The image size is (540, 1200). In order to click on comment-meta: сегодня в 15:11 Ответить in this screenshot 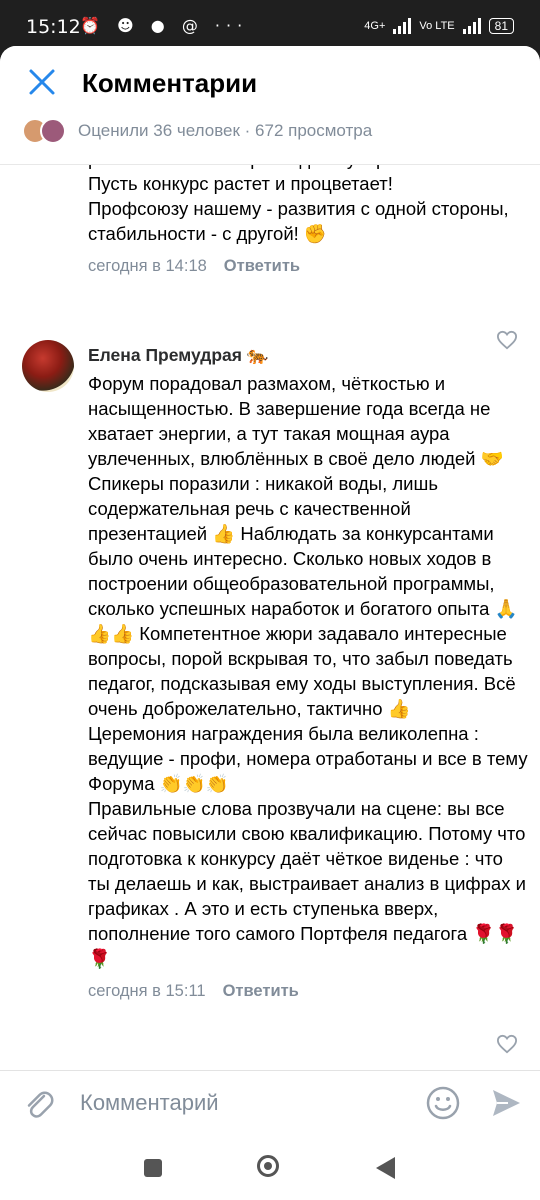, I will do `click(308, 991)`.